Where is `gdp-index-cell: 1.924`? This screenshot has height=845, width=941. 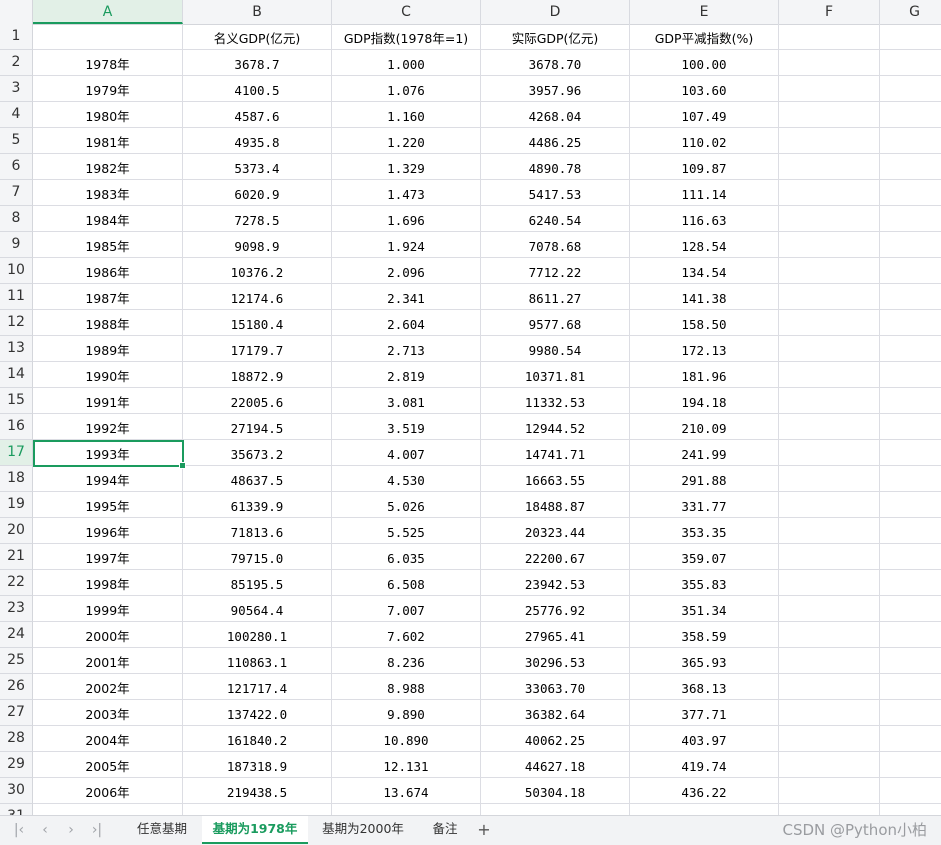 gdp-index-cell: 1.924 is located at coordinates (406, 245).